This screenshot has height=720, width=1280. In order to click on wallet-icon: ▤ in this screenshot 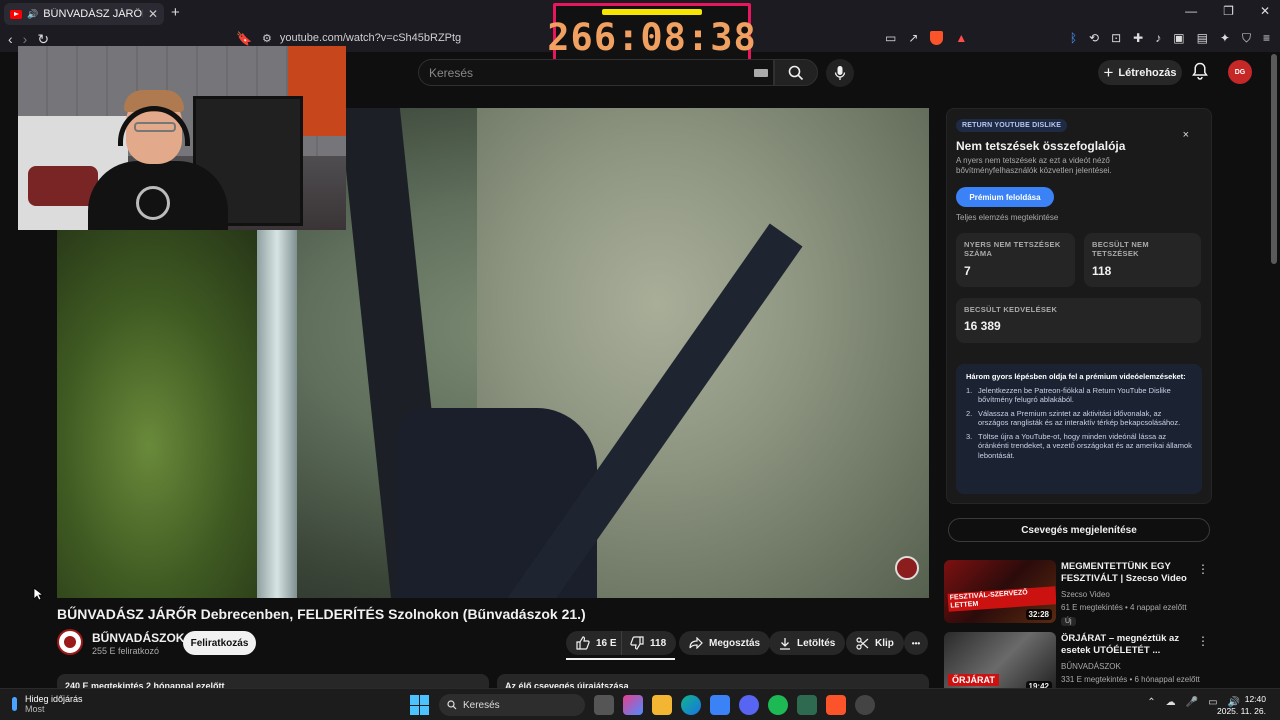, I will do `click(1202, 38)`.